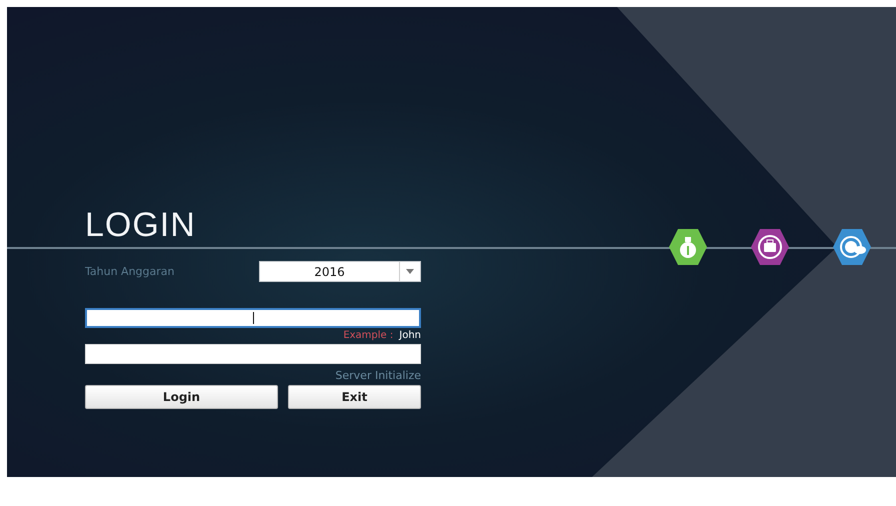 The image size is (896, 506). I want to click on money-bag-icon, so click(688, 247).